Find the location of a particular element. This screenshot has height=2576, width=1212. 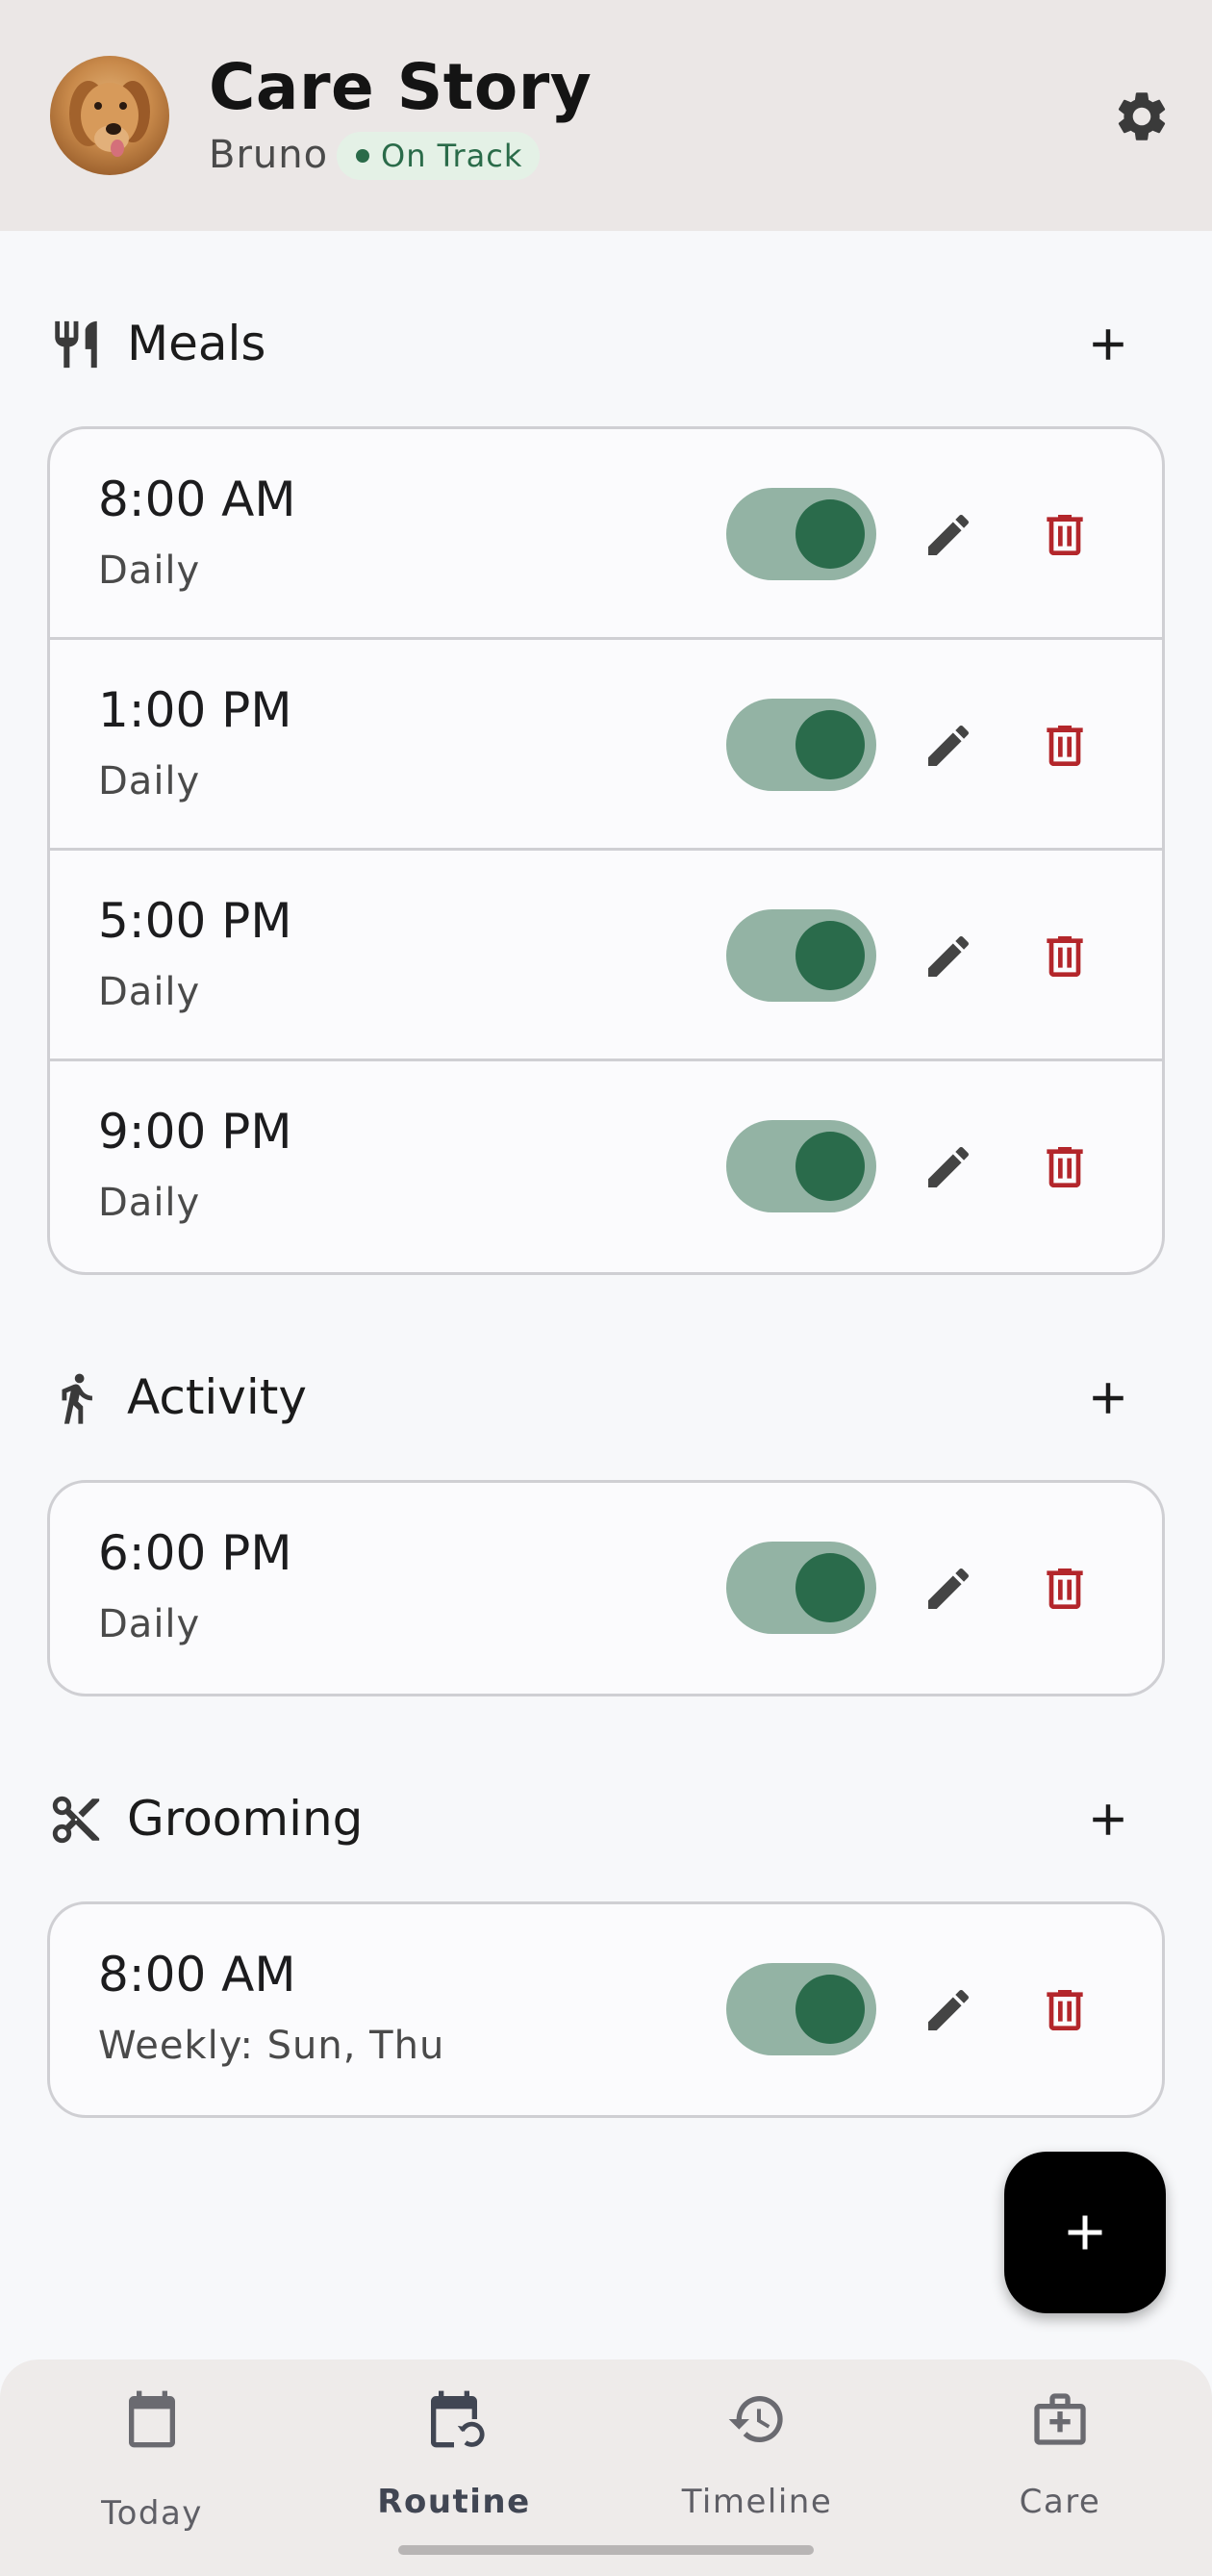

routine-row: 8:00 AM Weekly: Sun, Thu is located at coordinates (606, 2009).